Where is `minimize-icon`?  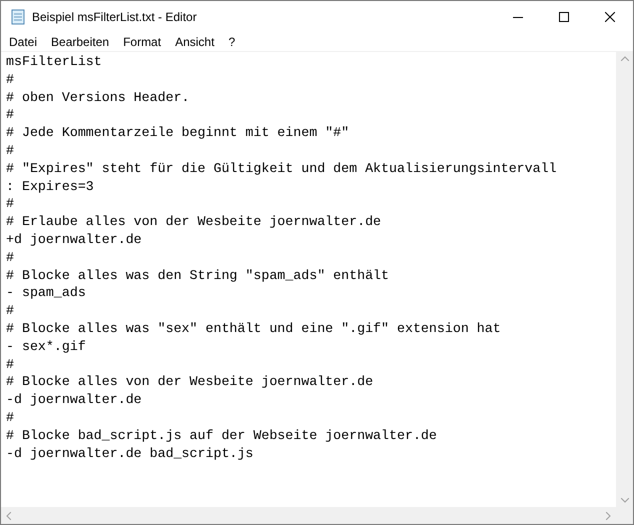 minimize-icon is located at coordinates (518, 17).